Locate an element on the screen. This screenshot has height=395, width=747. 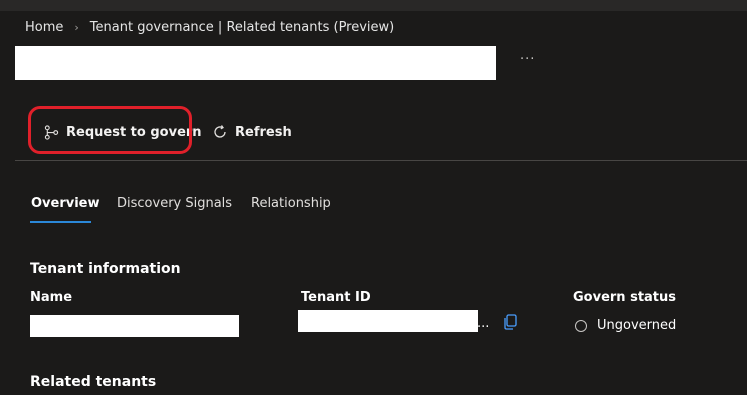
branch-icon is located at coordinates (51, 132).